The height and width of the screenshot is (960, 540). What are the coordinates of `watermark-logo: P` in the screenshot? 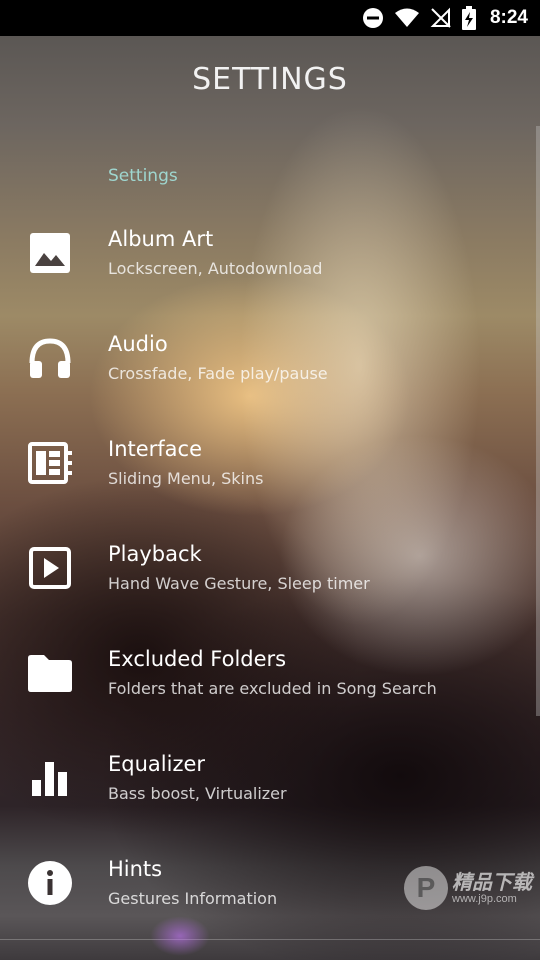 It's located at (426, 888).